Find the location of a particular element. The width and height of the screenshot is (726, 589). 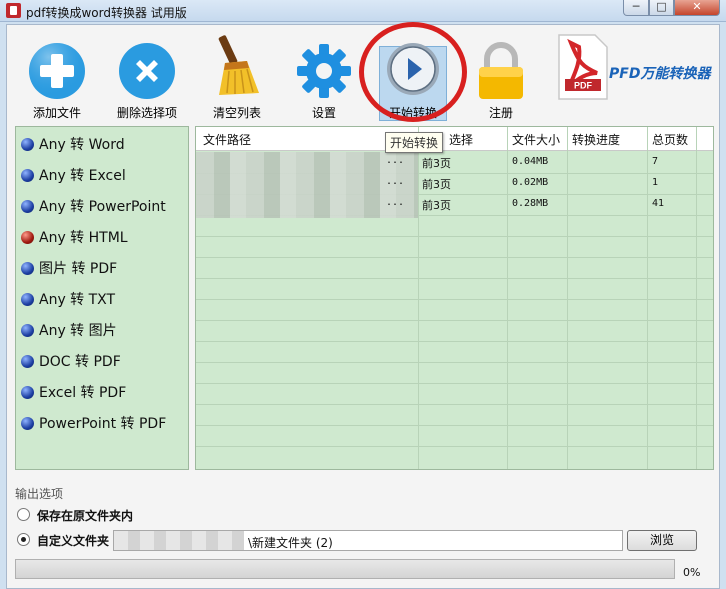

conversion-image-to-pdf: 图片 转 PDF is located at coordinates (69, 268).